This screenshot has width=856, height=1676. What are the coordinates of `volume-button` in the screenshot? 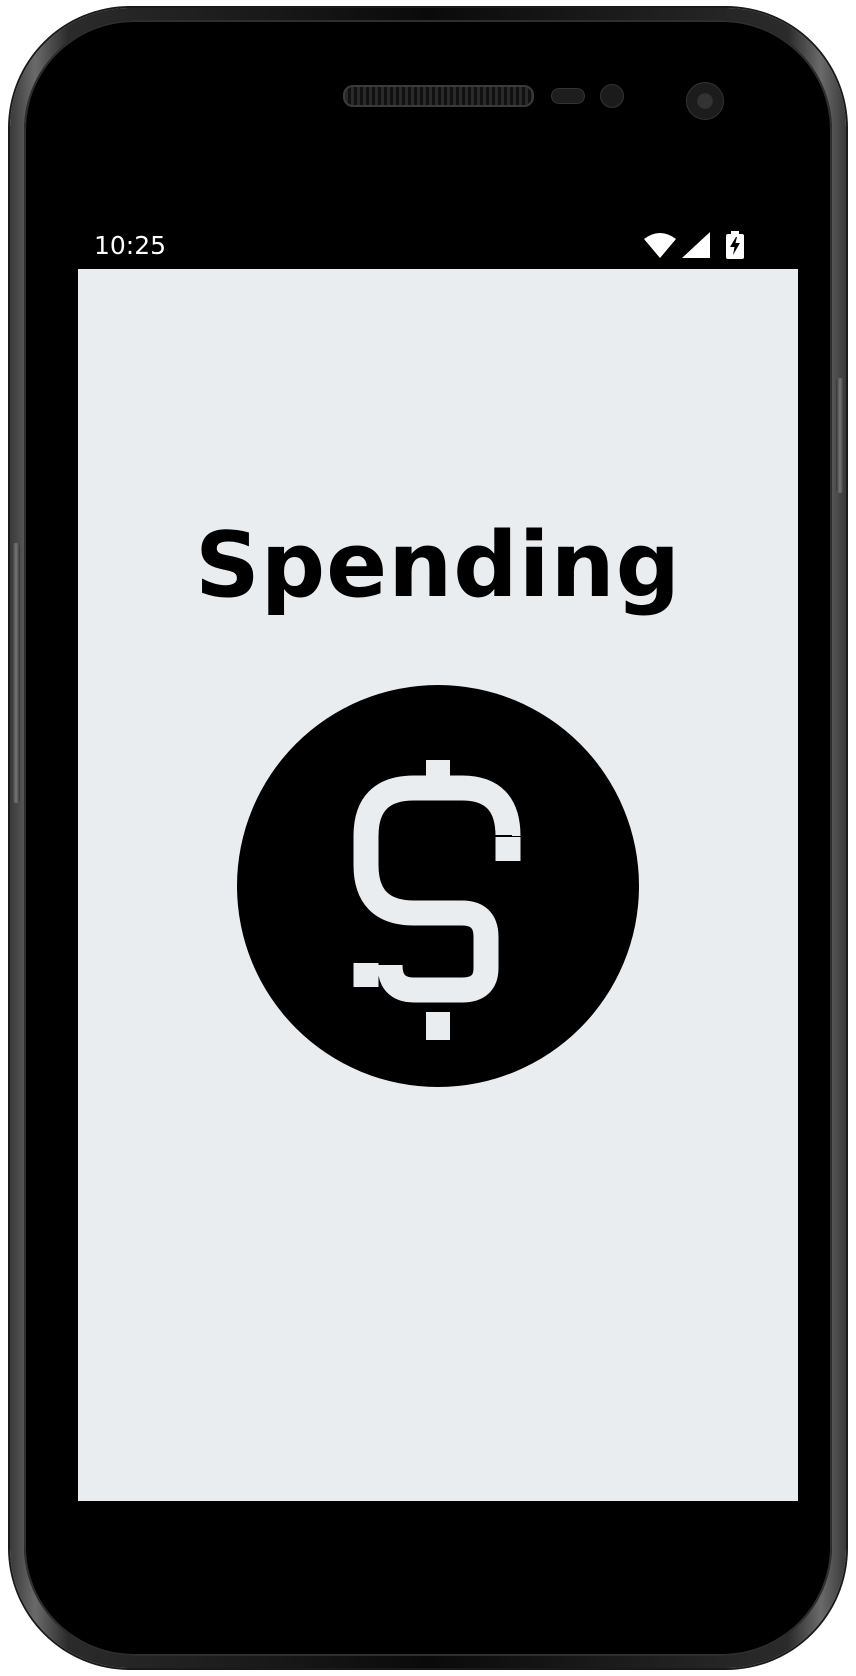 It's located at (16, 673).